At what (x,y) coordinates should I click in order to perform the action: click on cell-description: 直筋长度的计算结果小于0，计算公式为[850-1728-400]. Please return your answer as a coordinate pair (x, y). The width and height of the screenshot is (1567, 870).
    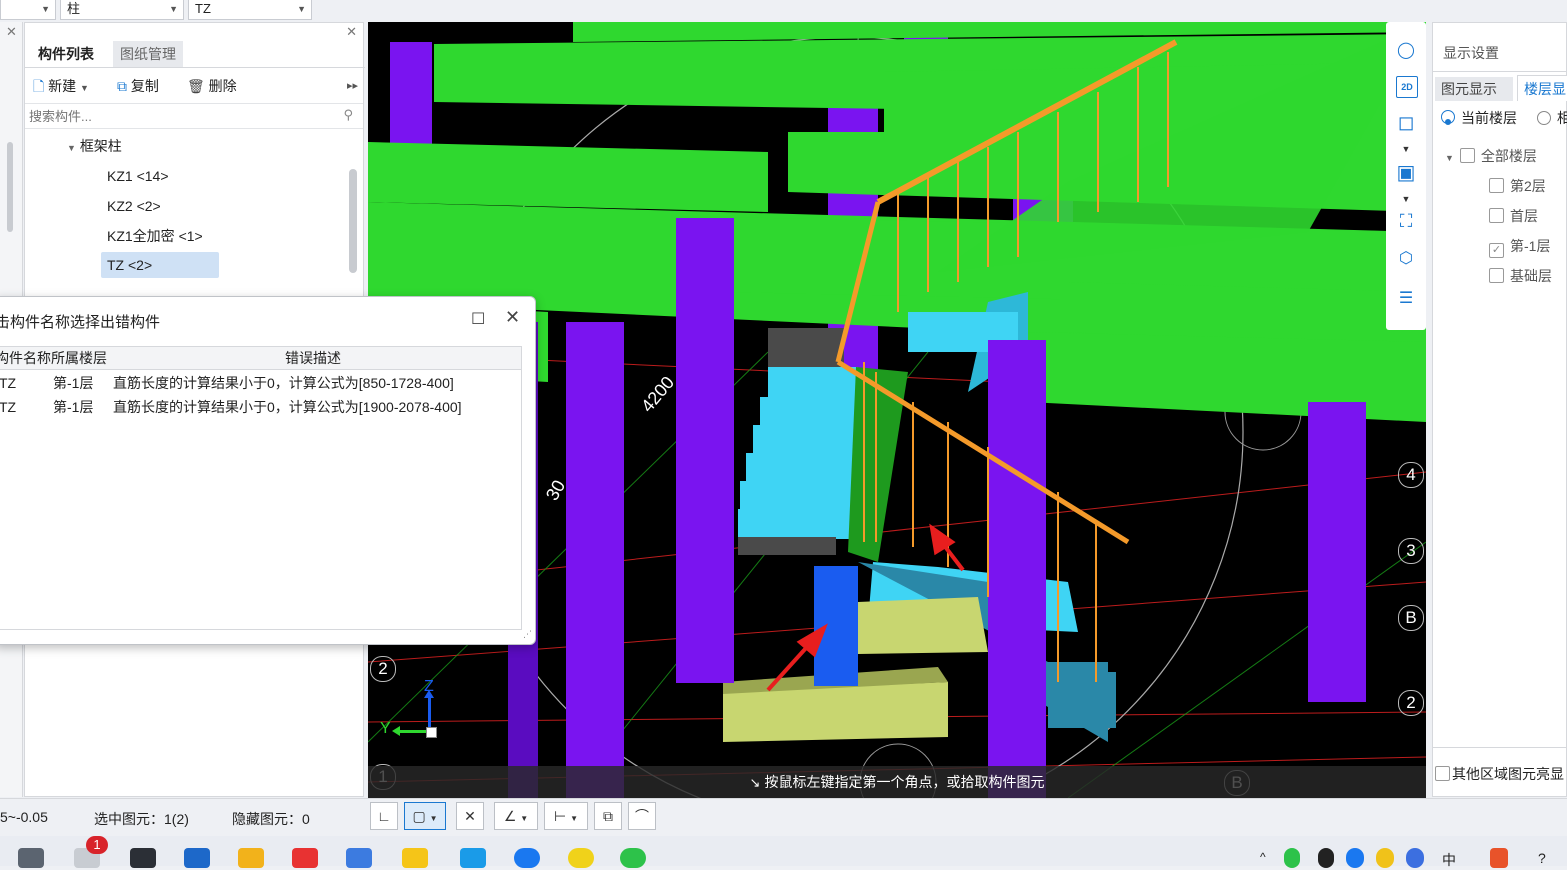
    Looking at the image, I should click on (283, 383).